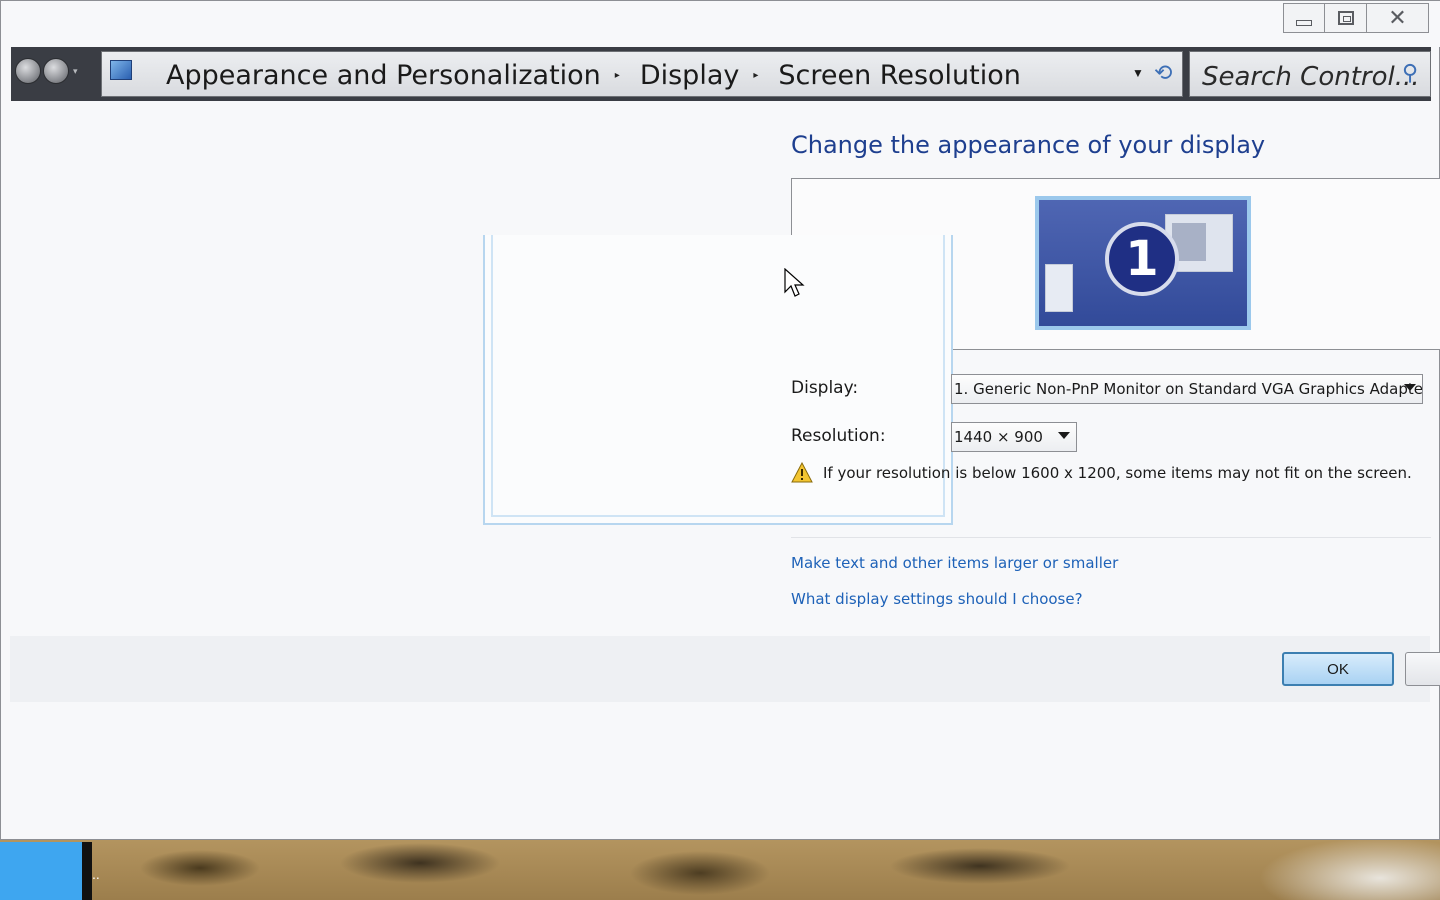 The image size is (1440, 900). I want to click on breadcrumb-appearance: Appearance and Personalization, so click(383, 75).